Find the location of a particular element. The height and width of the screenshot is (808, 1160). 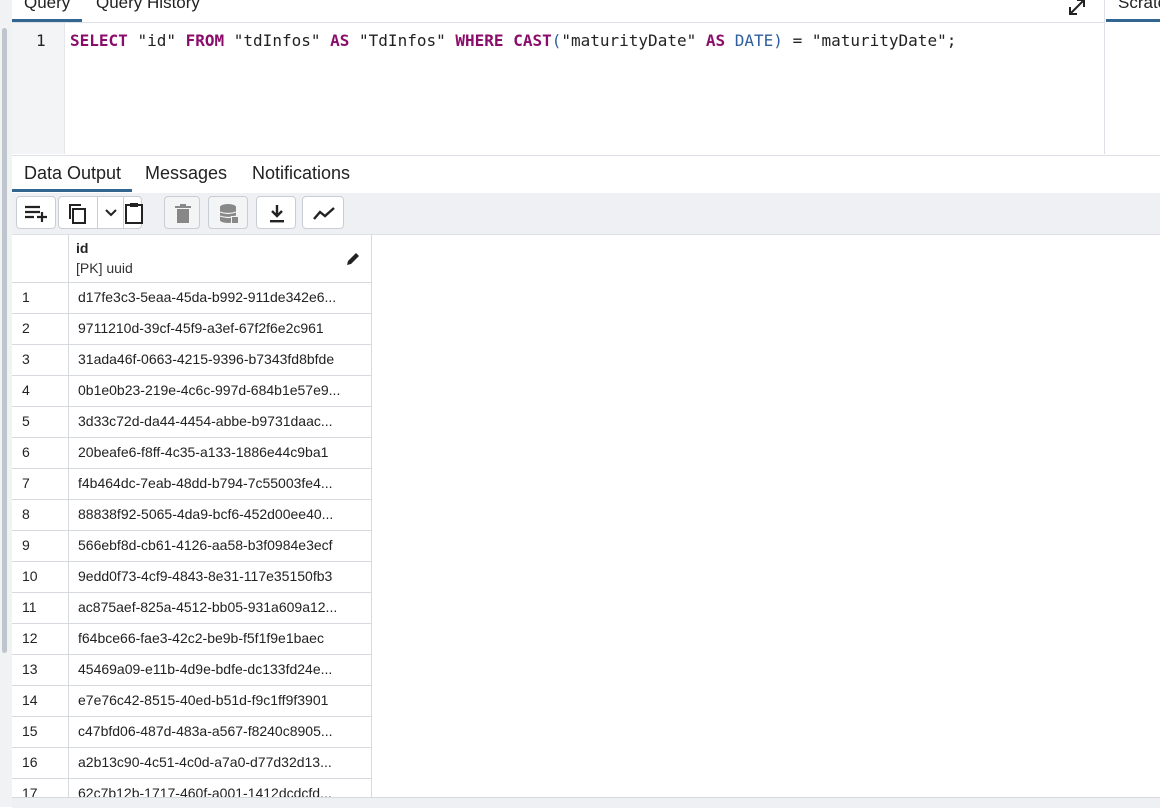

id-cell: 566ebf8d-cb61-4126-aa58-b3f0984e3ecf is located at coordinates (222, 545).